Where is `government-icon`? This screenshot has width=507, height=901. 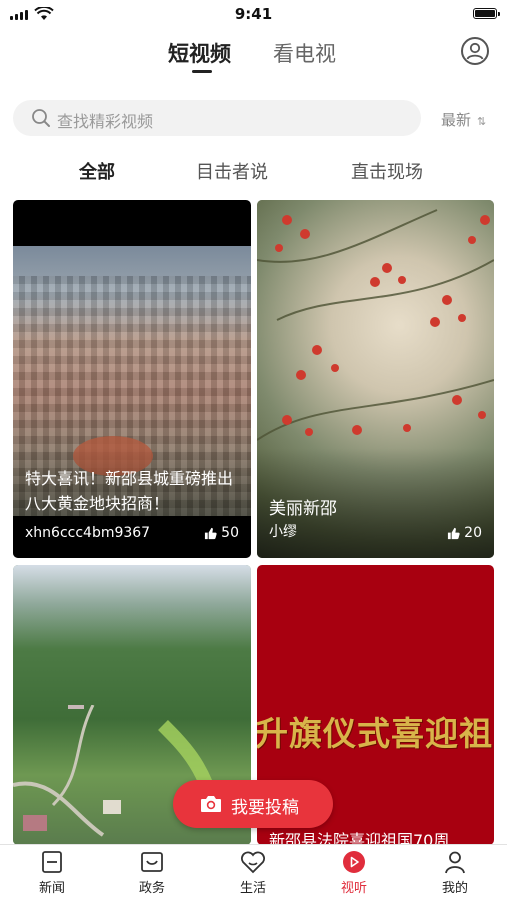 government-icon is located at coordinates (152, 862).